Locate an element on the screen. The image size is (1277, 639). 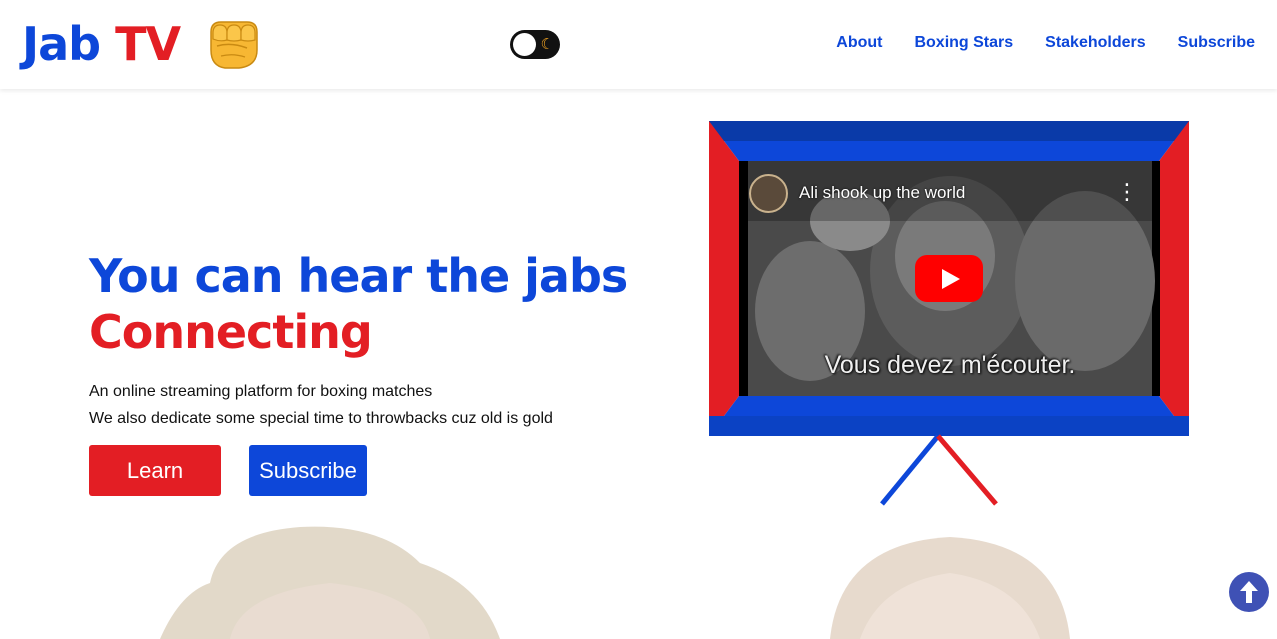
scroll-to-top-button is located at coordinates (1249, 592).